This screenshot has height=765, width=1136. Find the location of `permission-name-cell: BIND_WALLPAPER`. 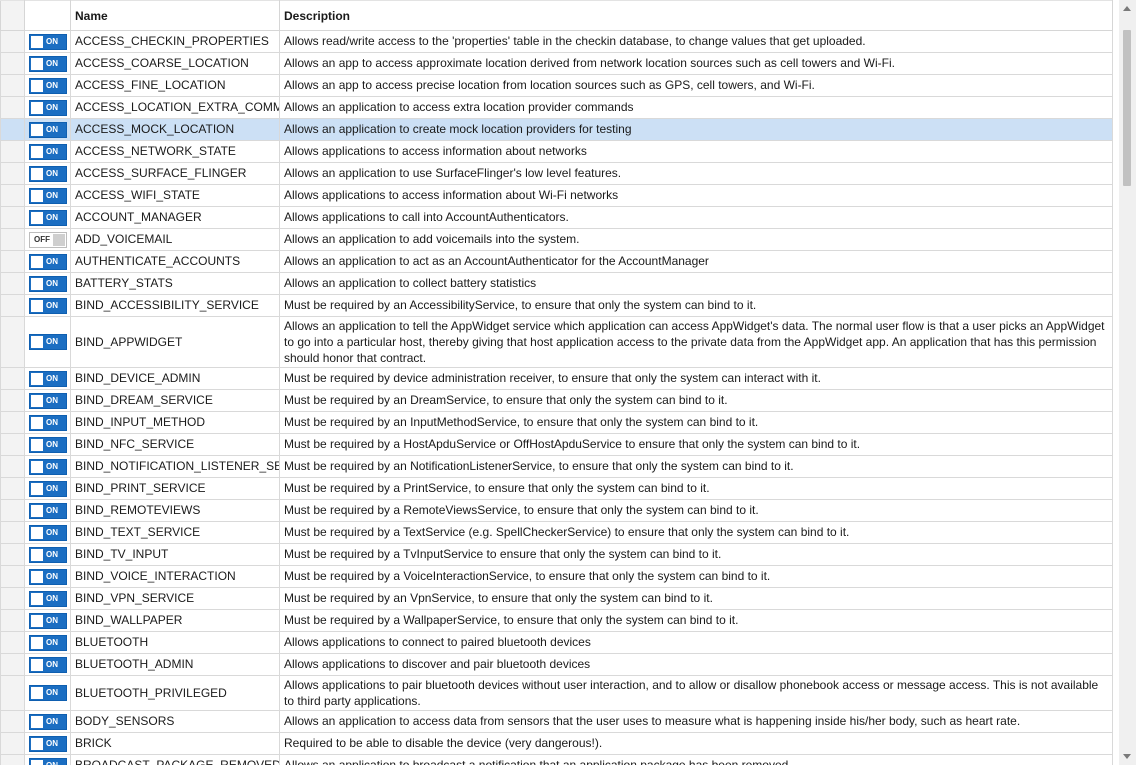

permission-name-cell: BIND_WALLPAPER is located at coordinates (175, 620).